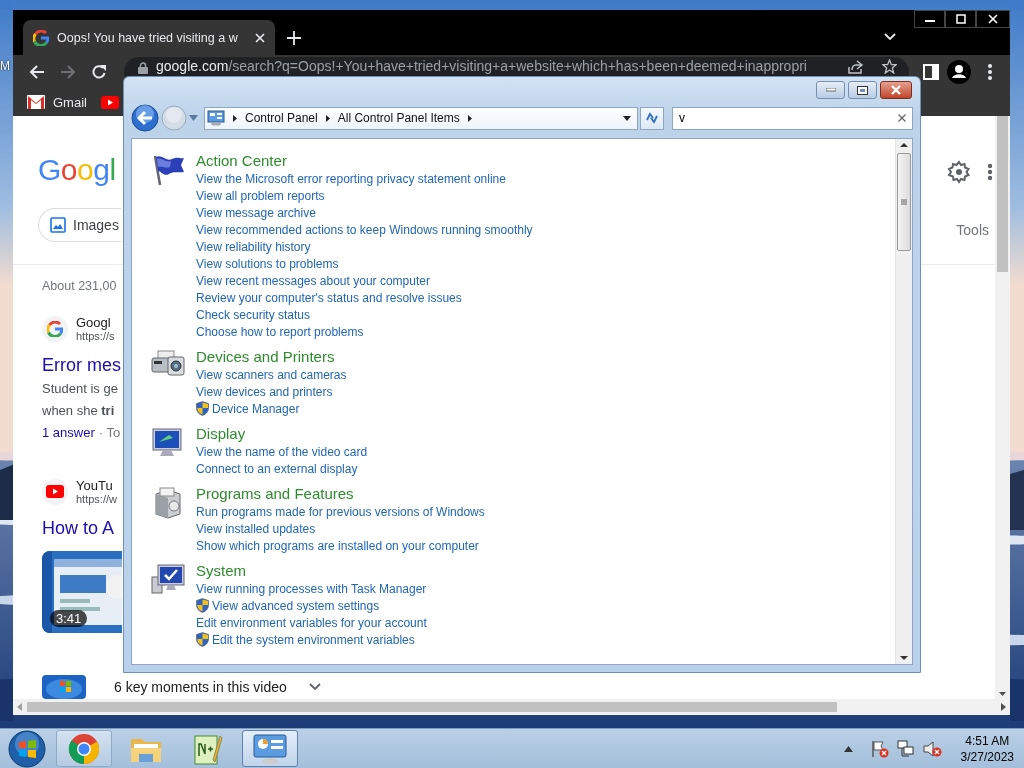  What do you see at coordinates (95, 336) in the screenshot?
I see `result-url: https://s` at bounding box center [95, 336].